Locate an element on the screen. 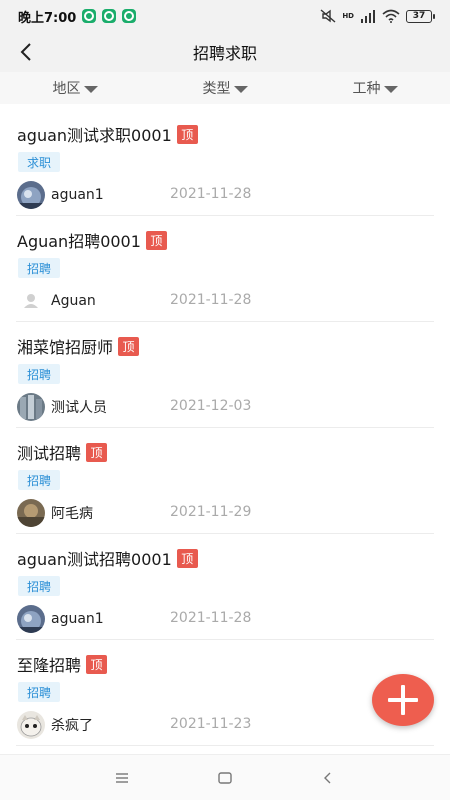 This screenshot has width=450, height=800. filter-job-category: 工种 is located at coordinates (375, 88).